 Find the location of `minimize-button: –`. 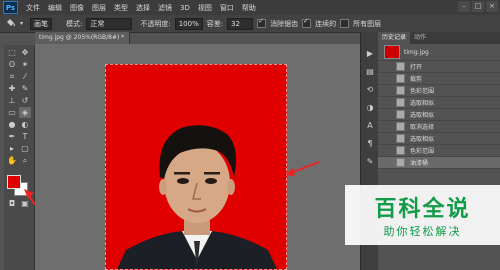

minimize-button: – is located at coordinates (464, 6).